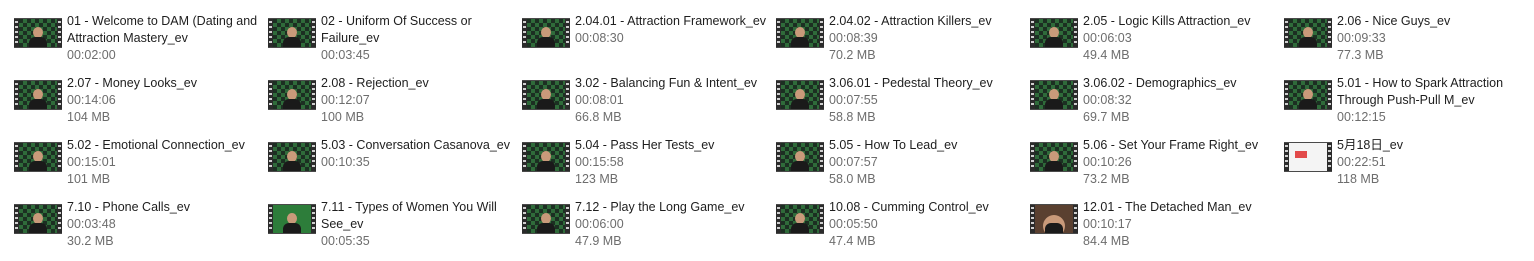 This screenshot has width=1534, height=261. What do you see at coordinates (597, 179) in the screenshot?
I see `file-size: 123 MB` at bounding box center [597, 179].